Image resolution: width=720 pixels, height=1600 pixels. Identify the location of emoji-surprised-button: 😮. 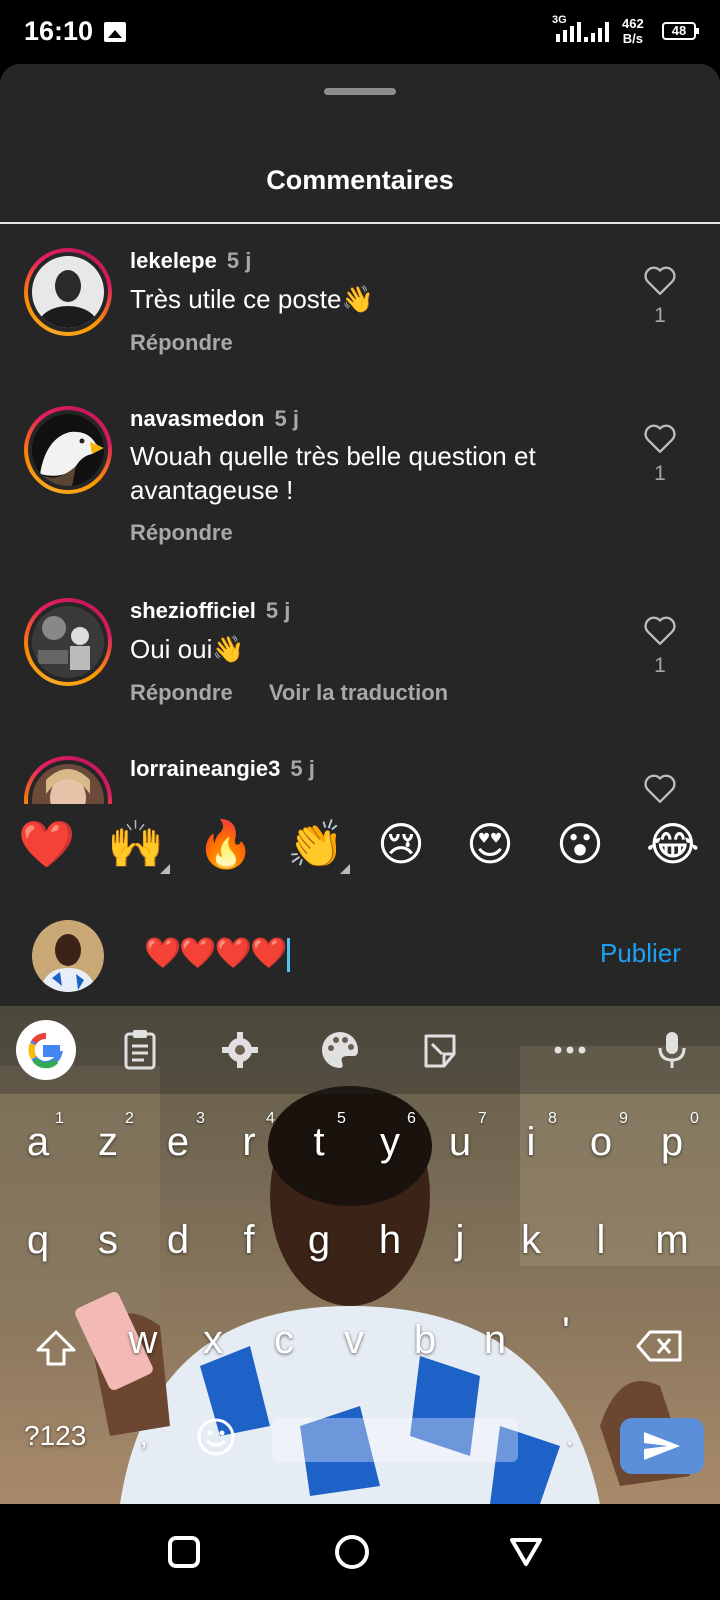
(580, 844).